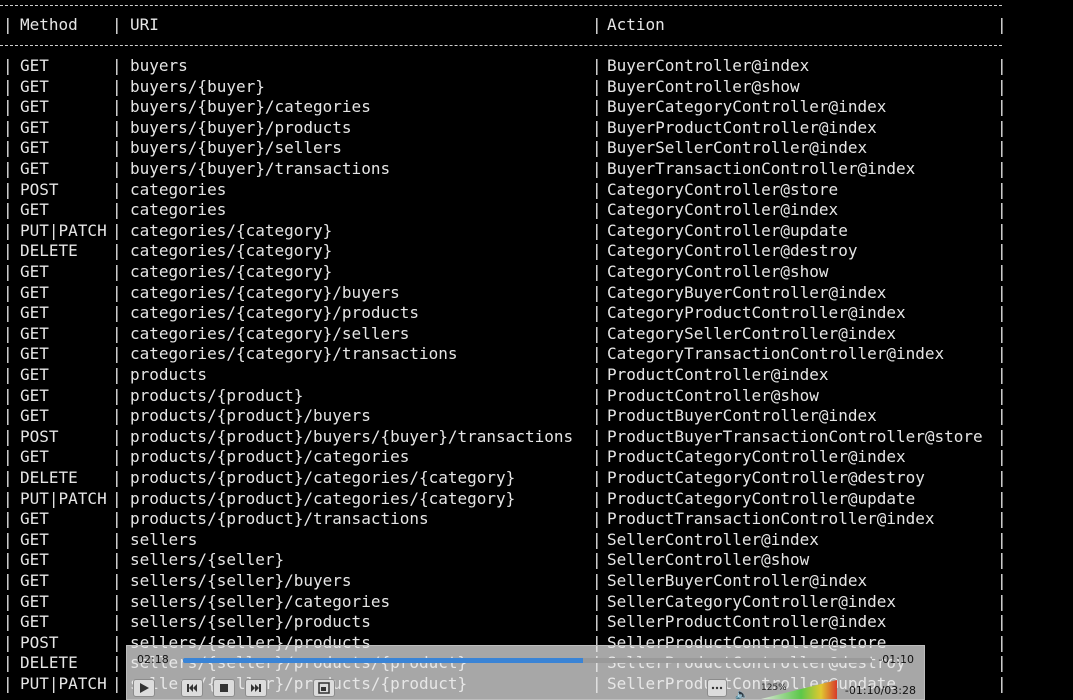 This screenshot has width=1073, height=700. Describe the element at coordinates (717, 688) in the screenshot. I see `loop-button` at that location.